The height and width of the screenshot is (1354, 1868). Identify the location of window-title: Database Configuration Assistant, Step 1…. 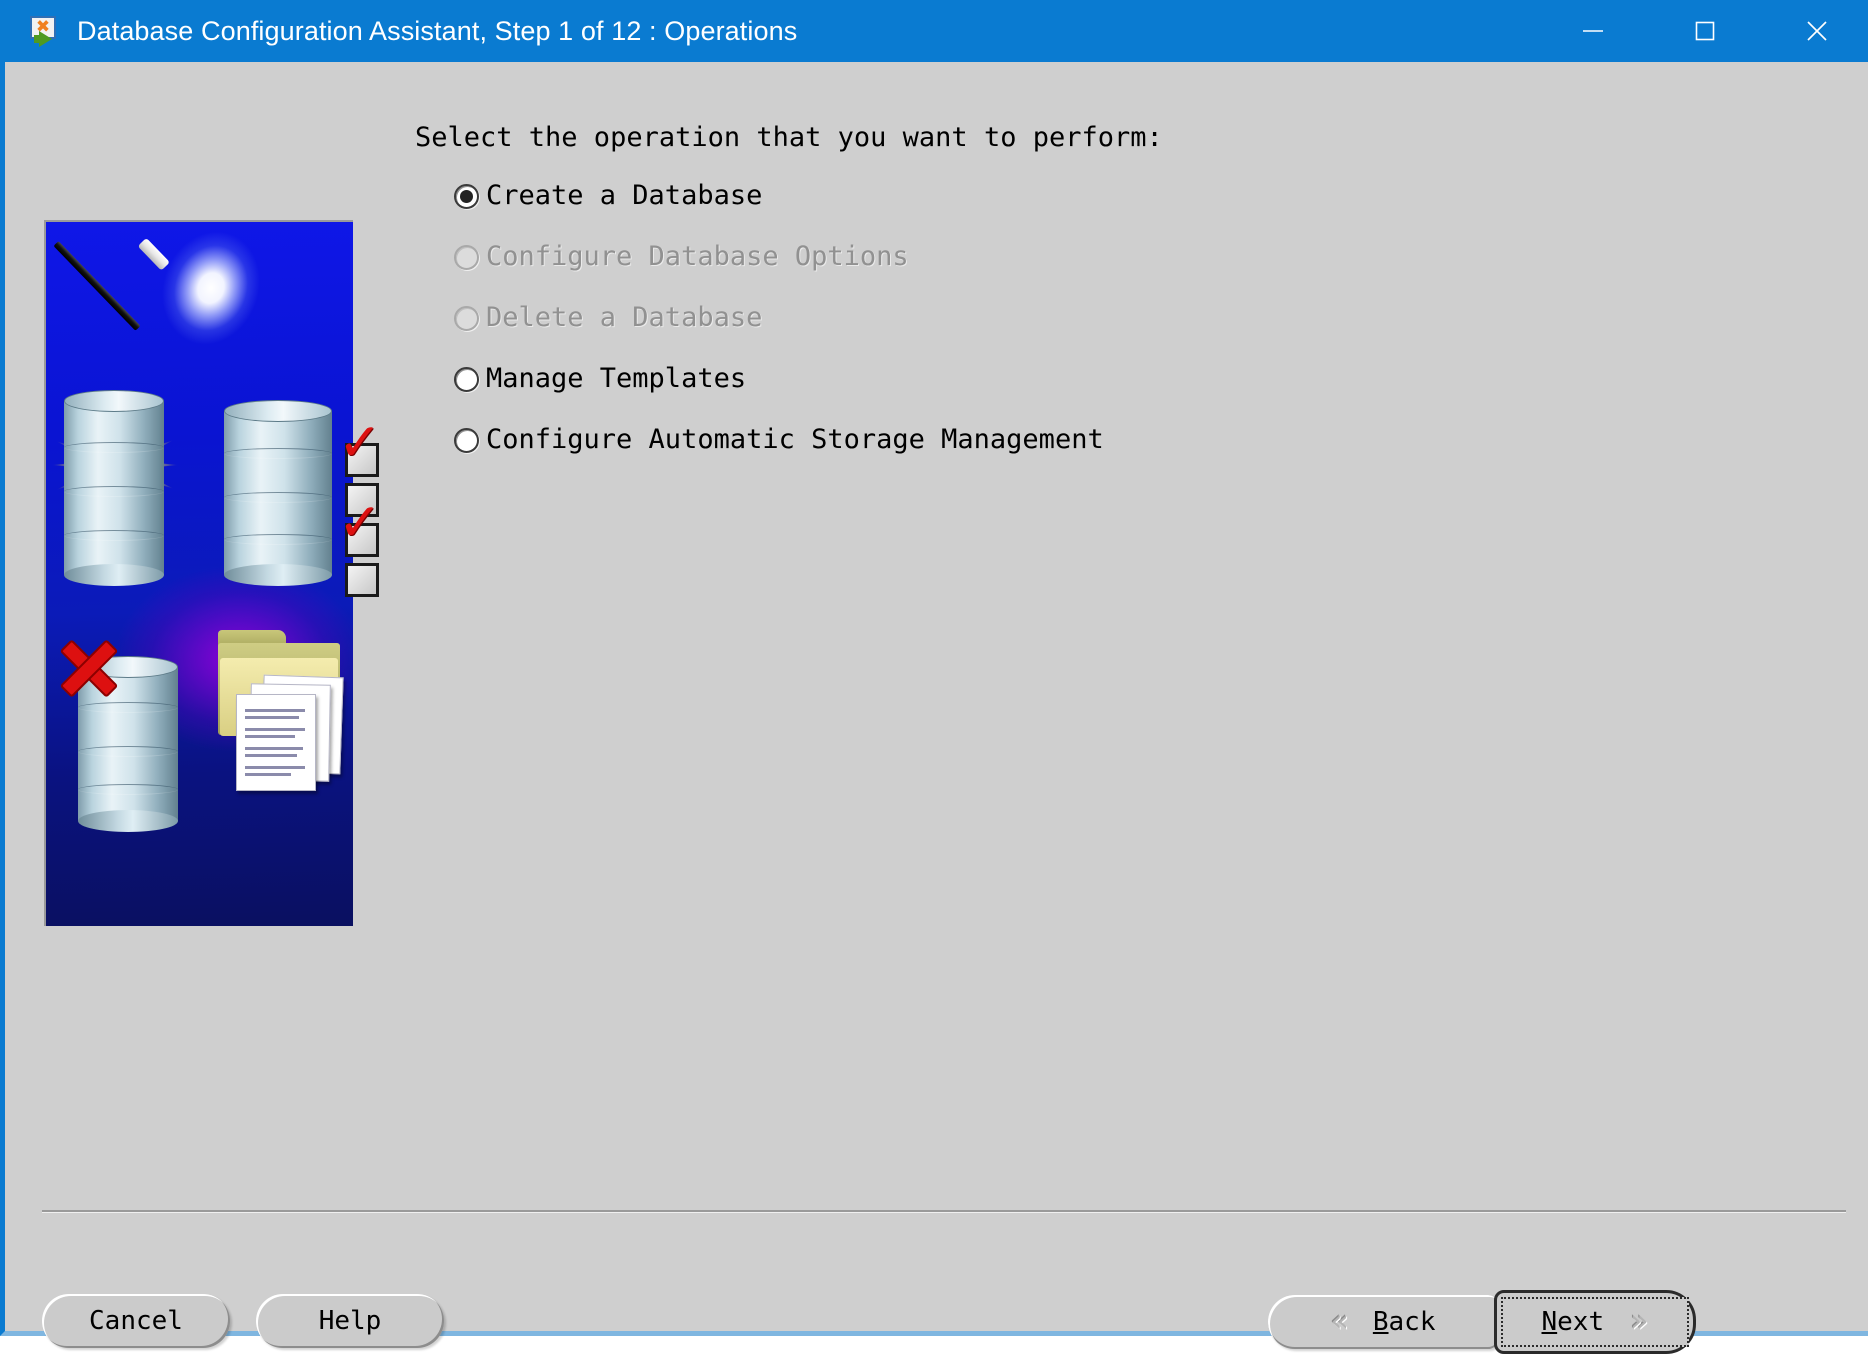
(437, 30).